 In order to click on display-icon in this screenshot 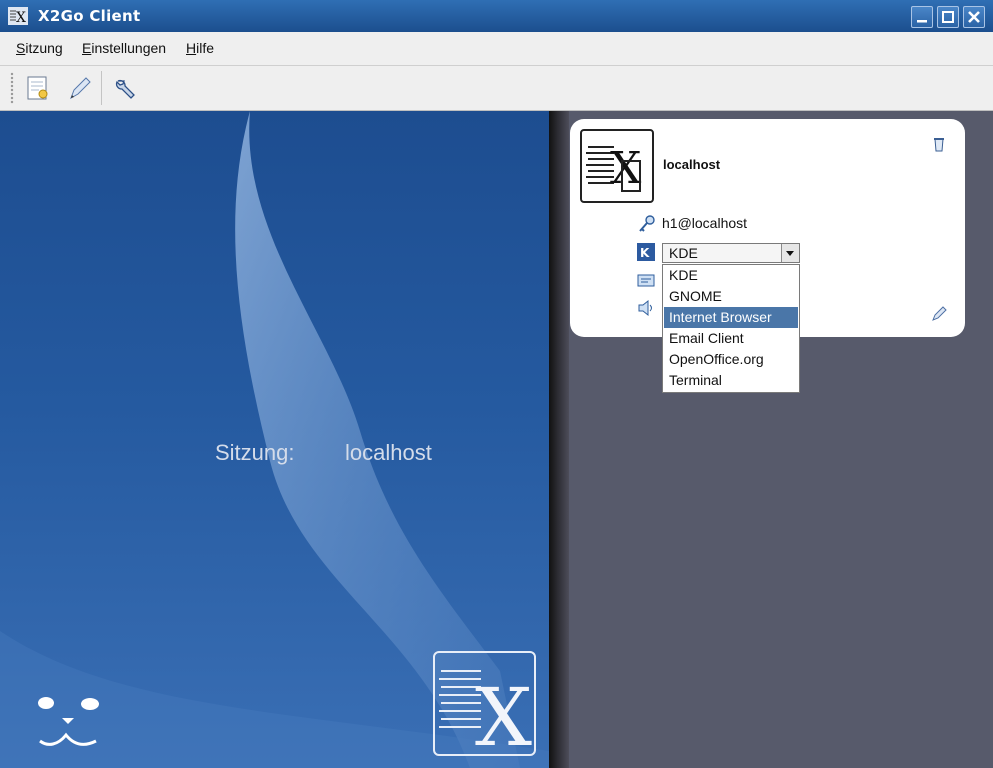, I will do `click(646, 280)`.